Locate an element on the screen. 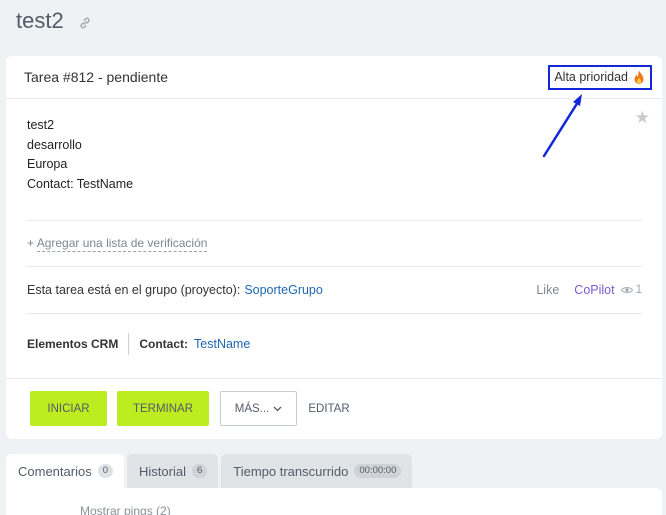  add-checklist-link: + Agregar una lista de verificación is located at coordinates (117, 244).